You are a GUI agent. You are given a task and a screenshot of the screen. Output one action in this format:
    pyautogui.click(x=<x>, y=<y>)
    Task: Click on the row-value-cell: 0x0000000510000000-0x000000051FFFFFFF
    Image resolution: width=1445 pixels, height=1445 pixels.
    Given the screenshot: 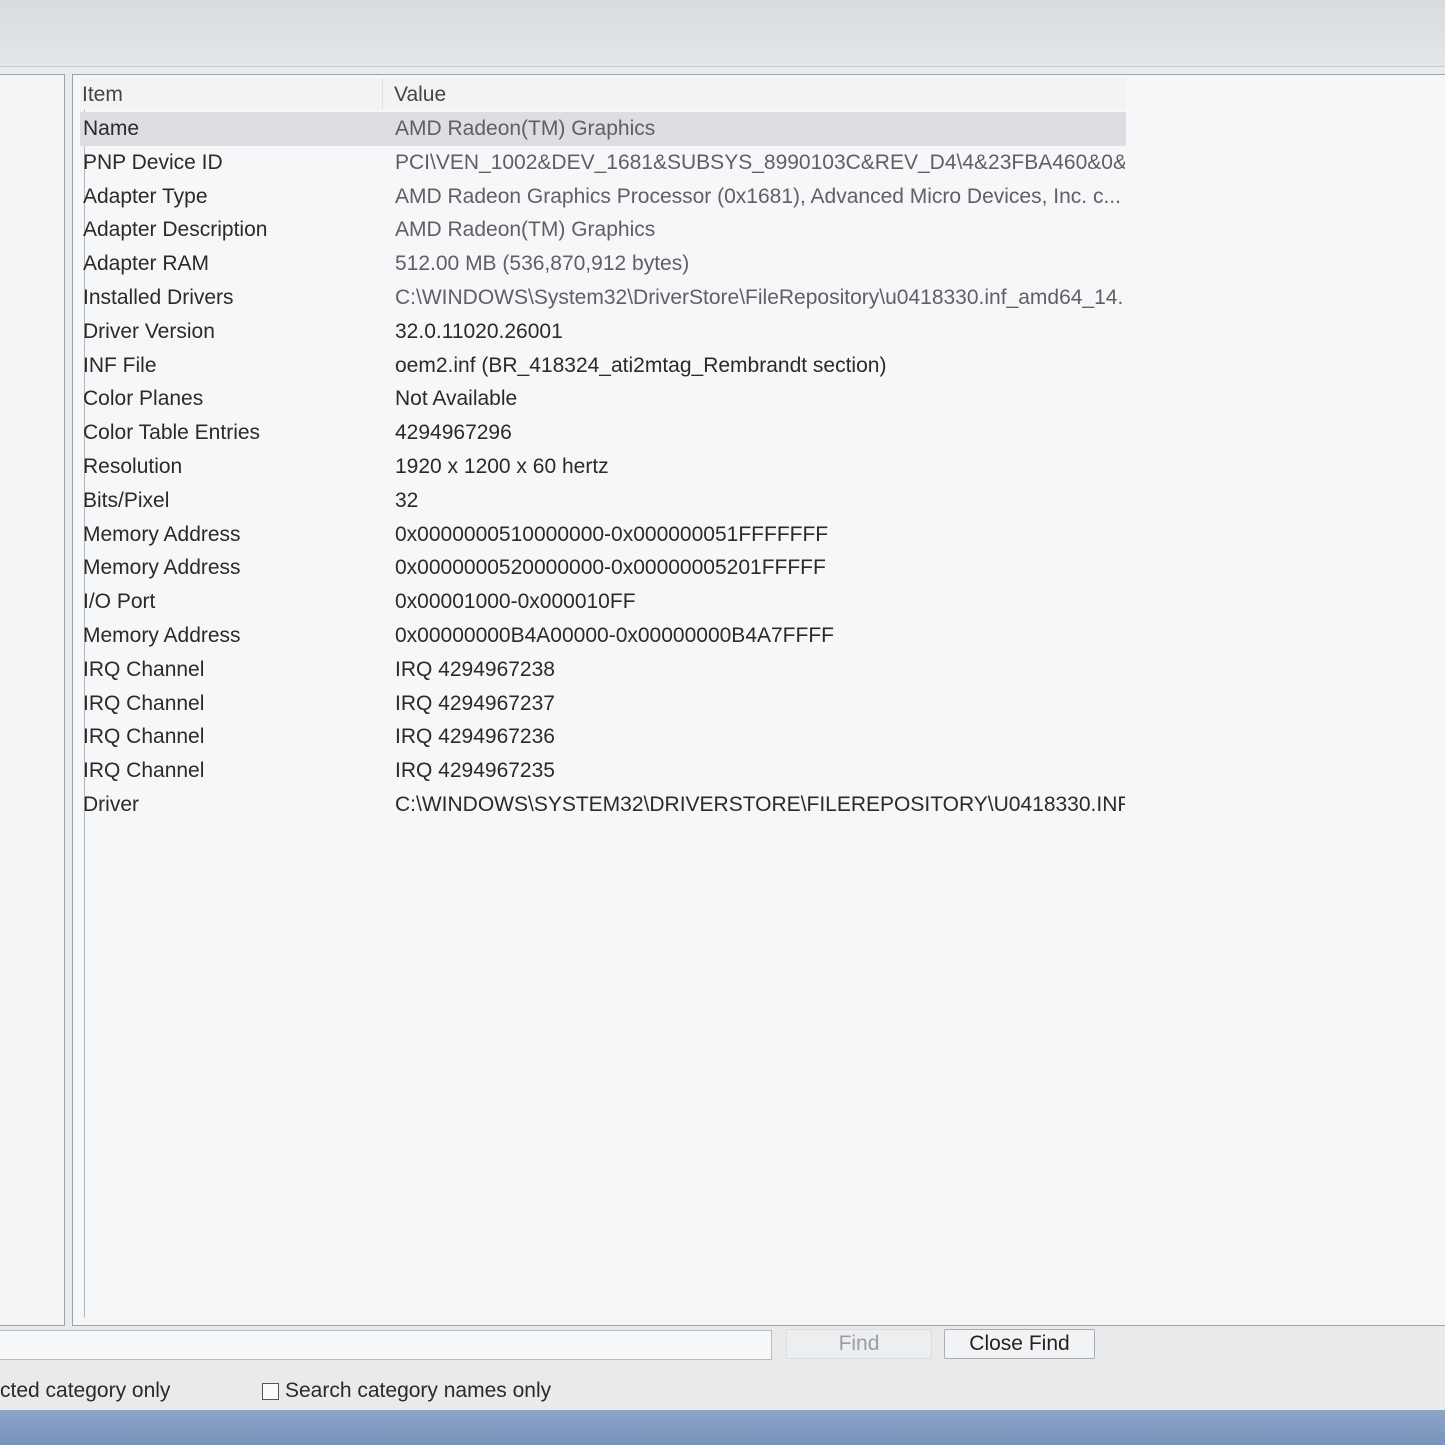 What is the action you would take?
    pyautogui.click(x=612, y=534)
    